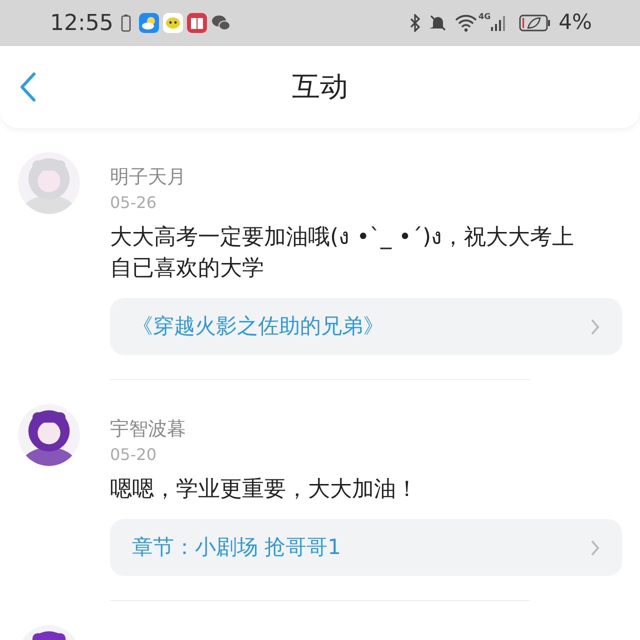  I want to click on back-icon, so click(28, 87).